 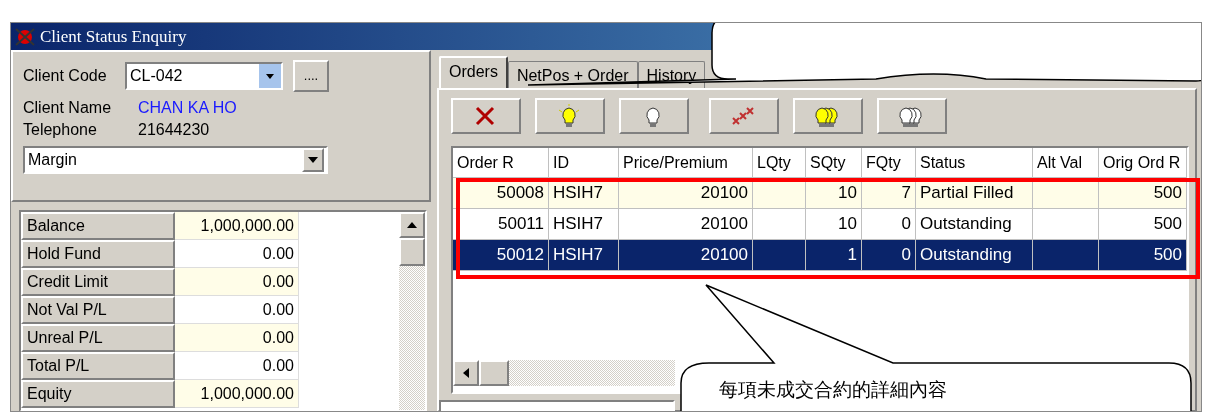 What do you see at coordinates (412, 311) in the screenshot?
I see `vertical-scrollbar` at bounding box center [412, 311].